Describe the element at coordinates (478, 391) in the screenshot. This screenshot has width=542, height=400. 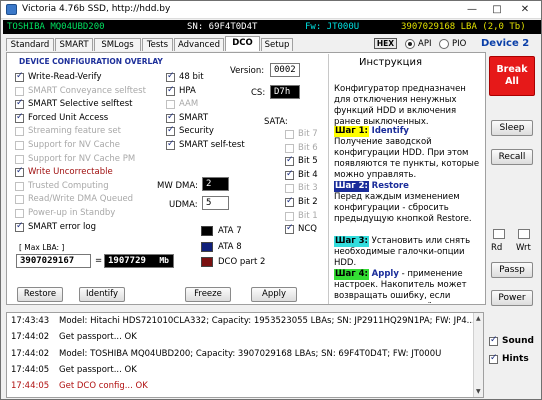
I see `scroll-down-icon: ▼` at that location.